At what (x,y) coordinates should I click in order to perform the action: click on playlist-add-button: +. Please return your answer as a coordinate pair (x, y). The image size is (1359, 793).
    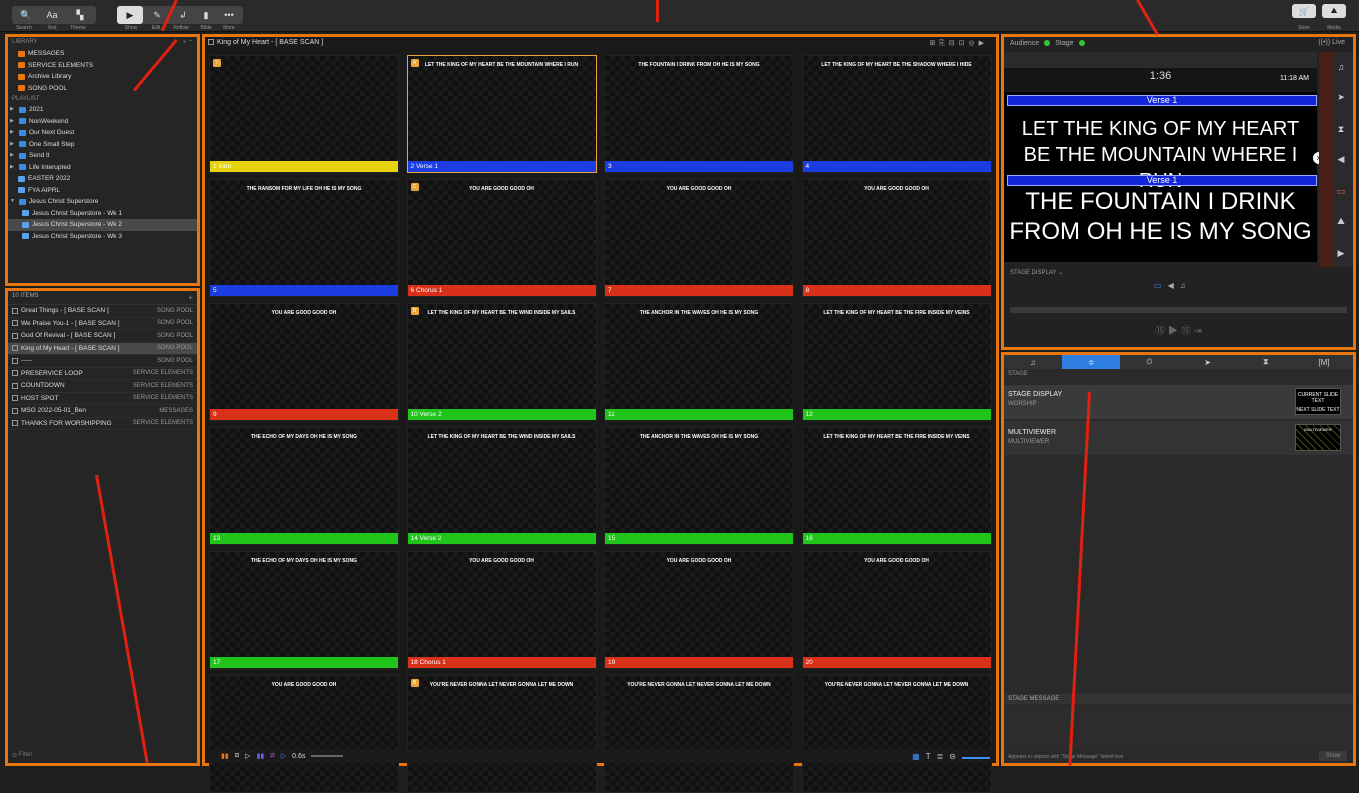
    Looking at the image, I should click on (190, 297).